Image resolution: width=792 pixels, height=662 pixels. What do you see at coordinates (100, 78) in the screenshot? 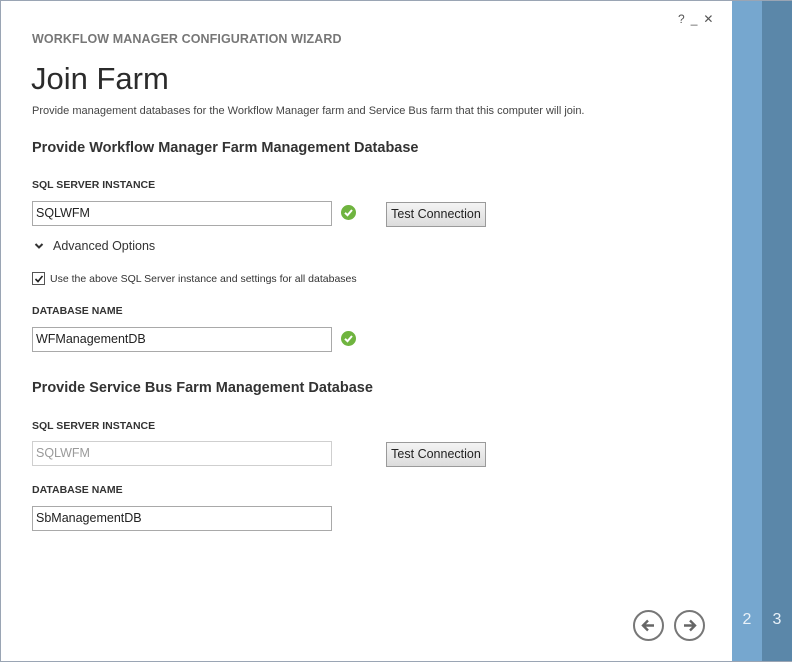
I see `page-title: Join Farm` at bounding box center [100, 78].